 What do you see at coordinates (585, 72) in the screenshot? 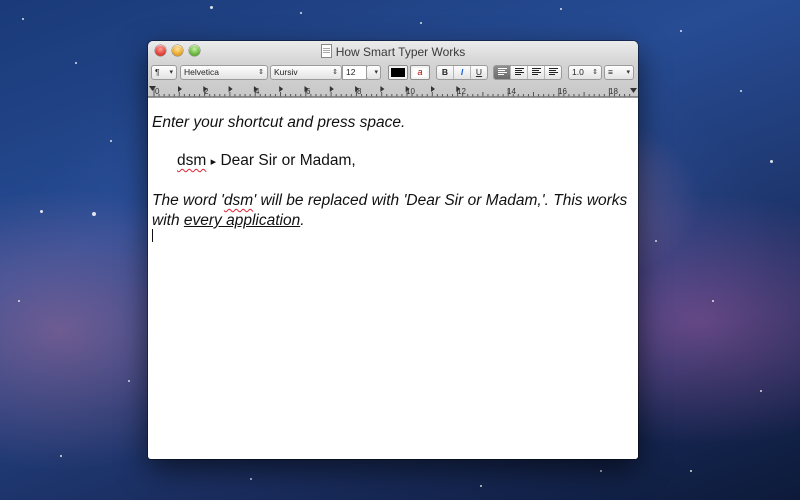
I see `line-spacing-popup: 1.0 ⇕` at bounding box center [585, 72].